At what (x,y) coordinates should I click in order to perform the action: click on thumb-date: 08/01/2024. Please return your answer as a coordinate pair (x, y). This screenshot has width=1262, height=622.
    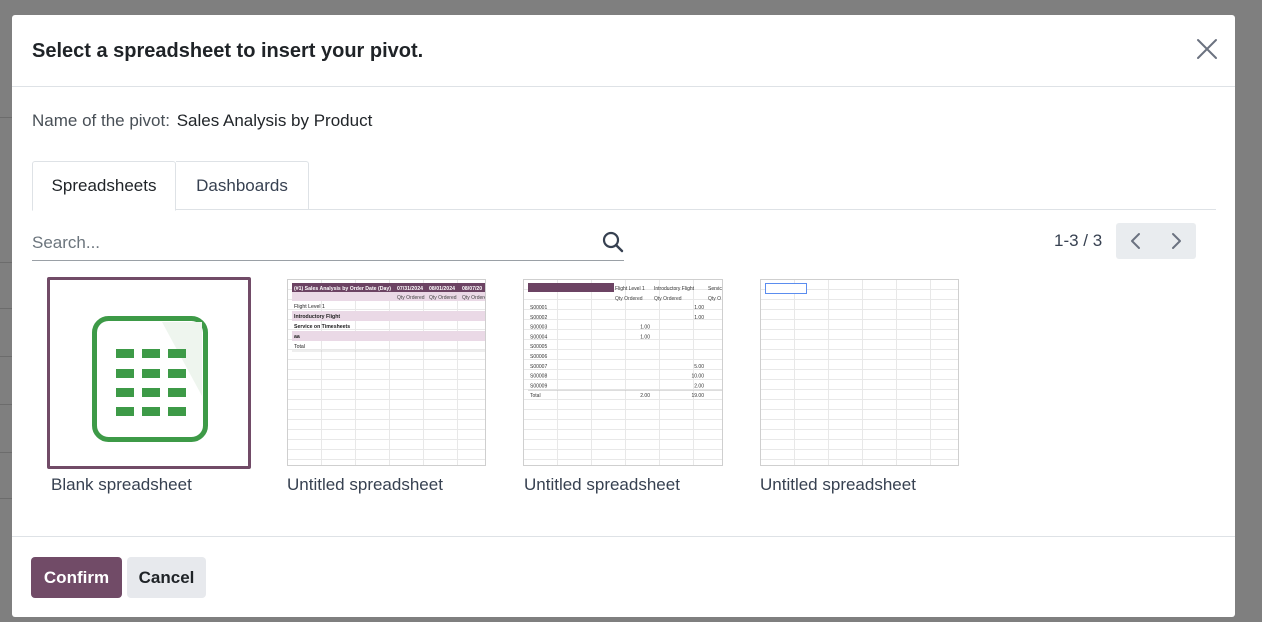
    Looking at the image, I should click on (442, 289).